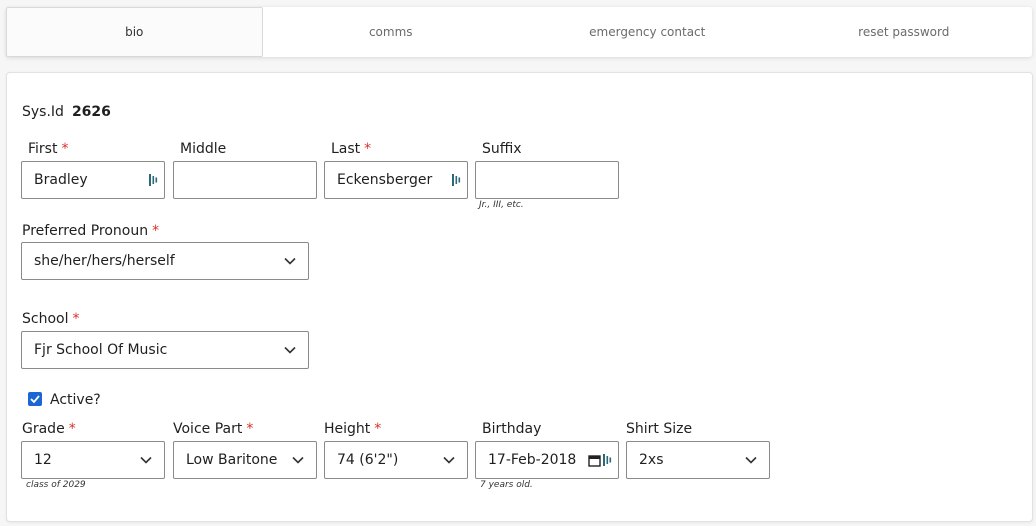 The image size is (1036, 526). What do you see at coordinates (547, 180) in the screenshot?
I see `suffix-field` at bounding box center [547, 180].